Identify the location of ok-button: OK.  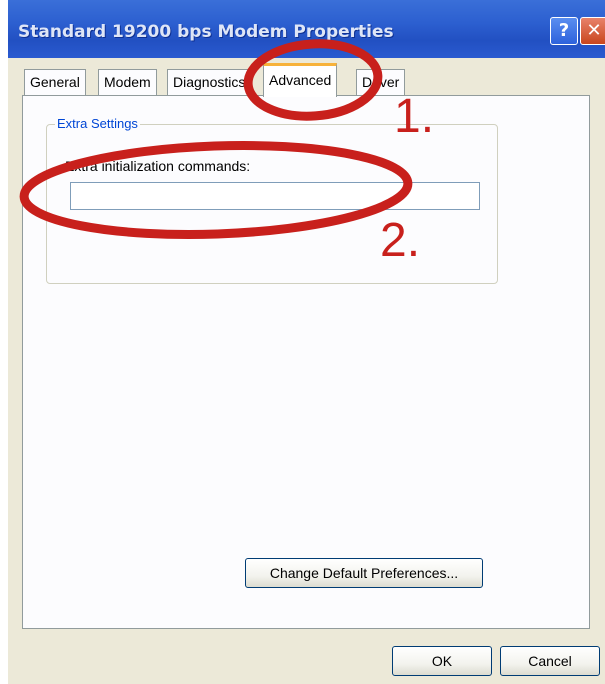
(442, 661).